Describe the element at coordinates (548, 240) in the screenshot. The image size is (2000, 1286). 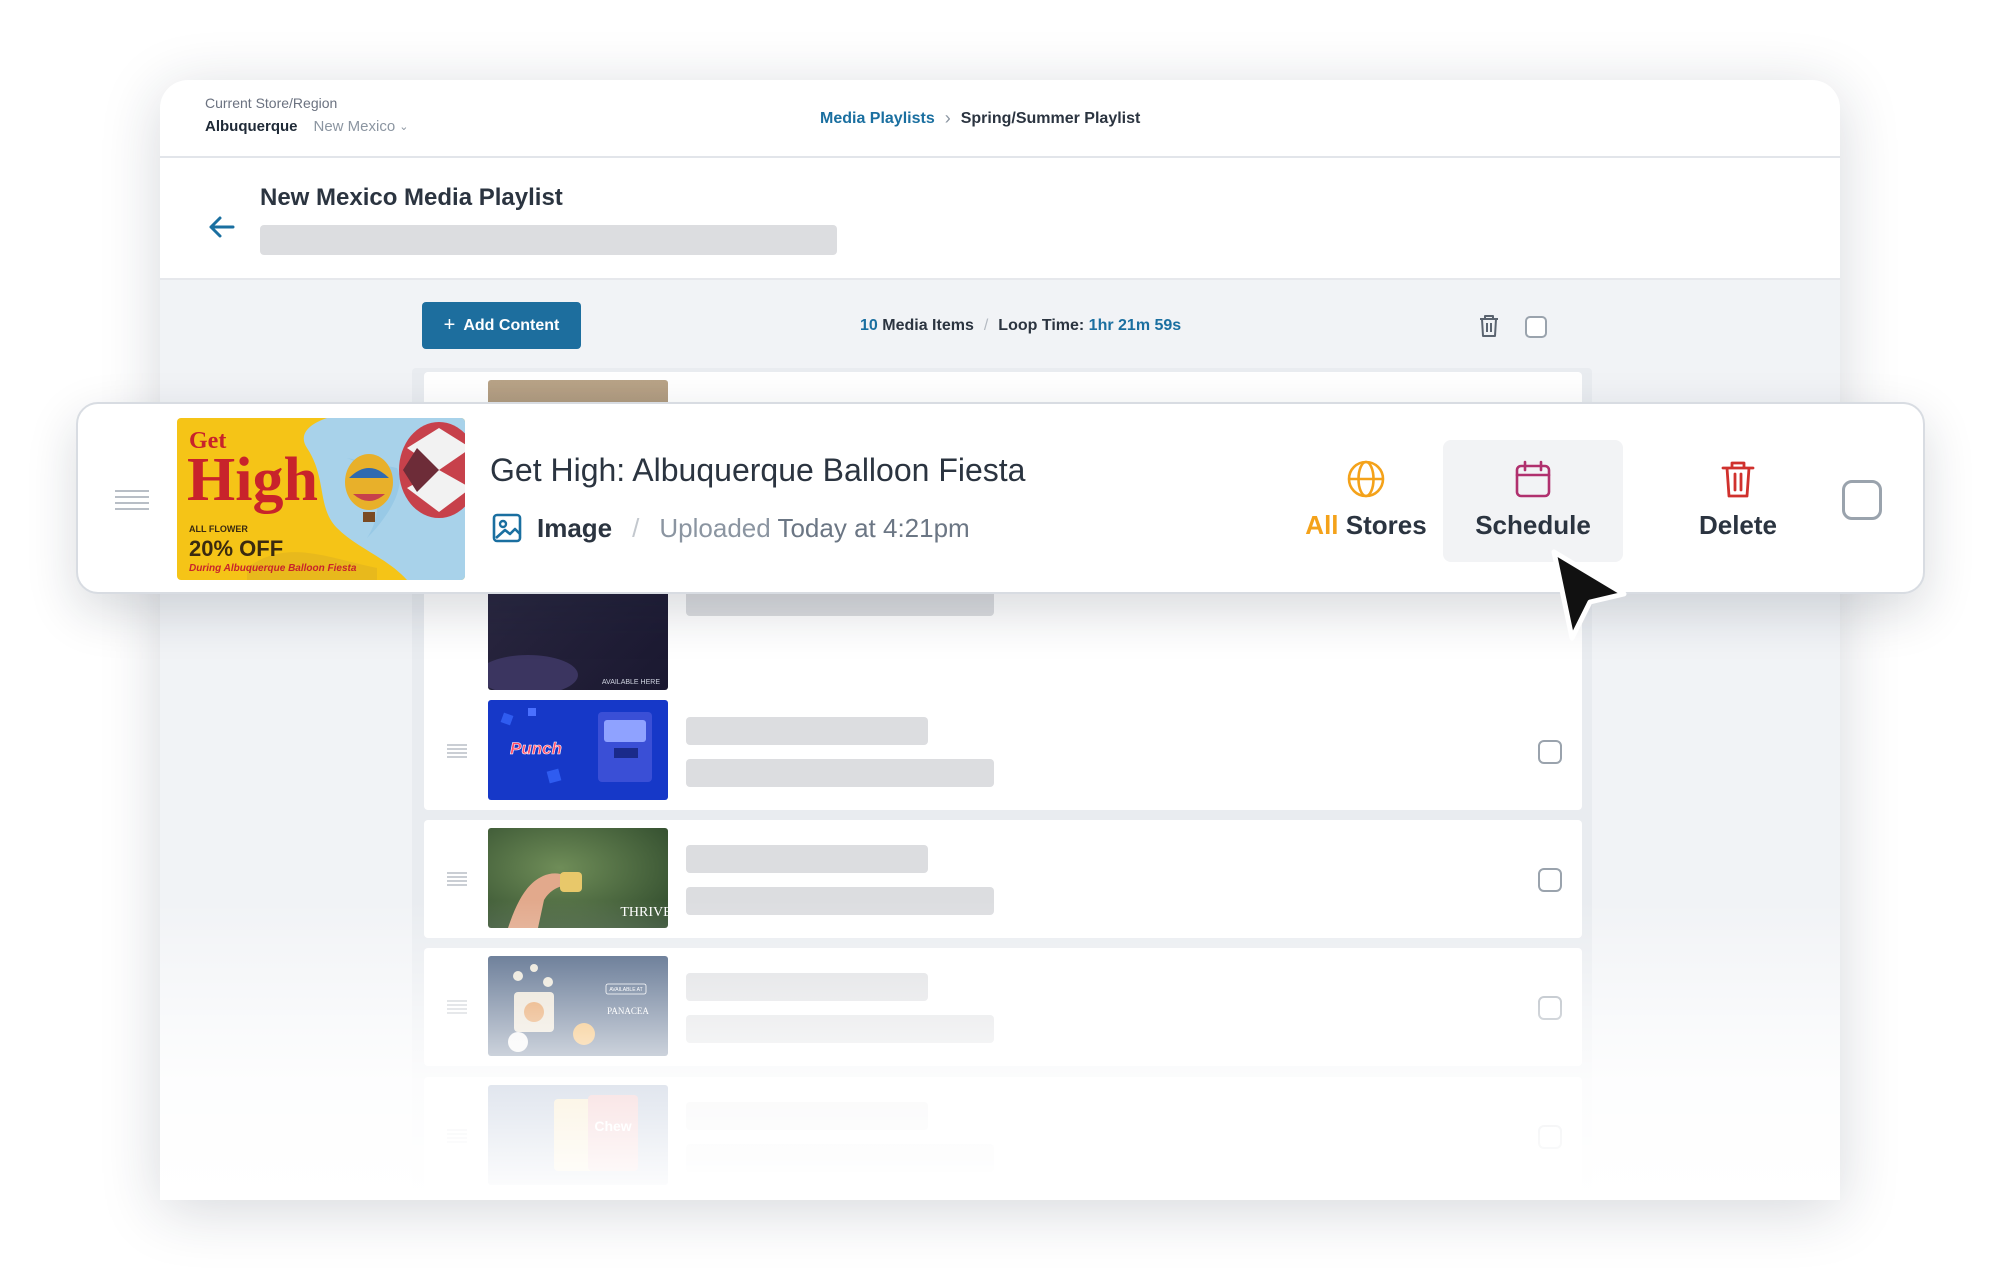
I see `subtitle-placeholder` at that location.